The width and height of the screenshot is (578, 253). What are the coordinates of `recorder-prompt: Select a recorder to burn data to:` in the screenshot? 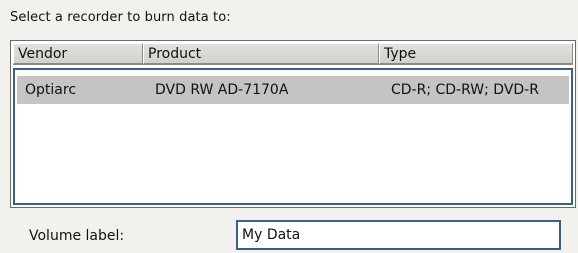 It's located at (120, 17).